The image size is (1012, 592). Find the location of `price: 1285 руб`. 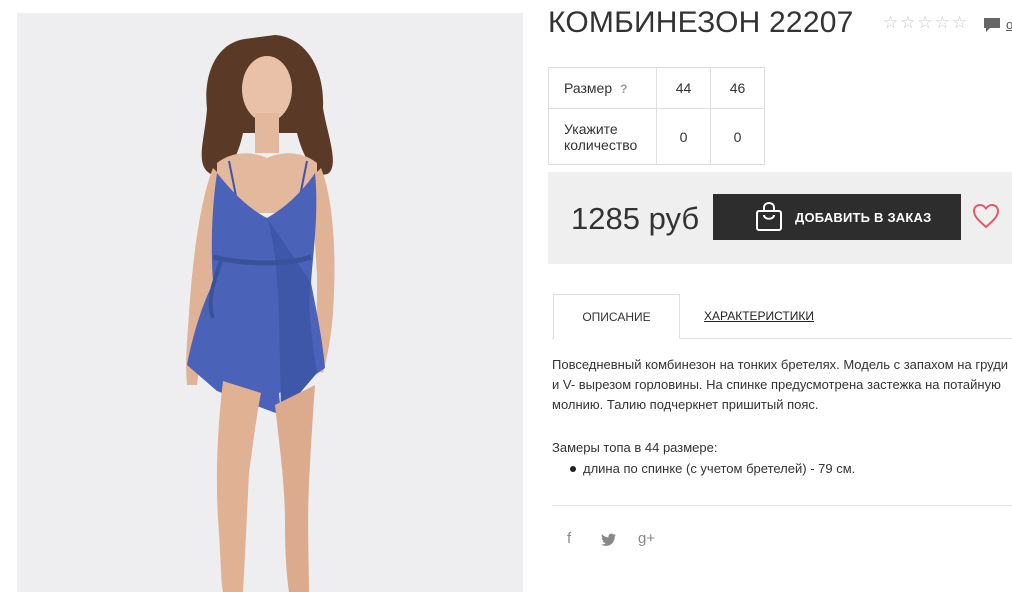

price: 1285 руб is located at coordinates (635, 218).